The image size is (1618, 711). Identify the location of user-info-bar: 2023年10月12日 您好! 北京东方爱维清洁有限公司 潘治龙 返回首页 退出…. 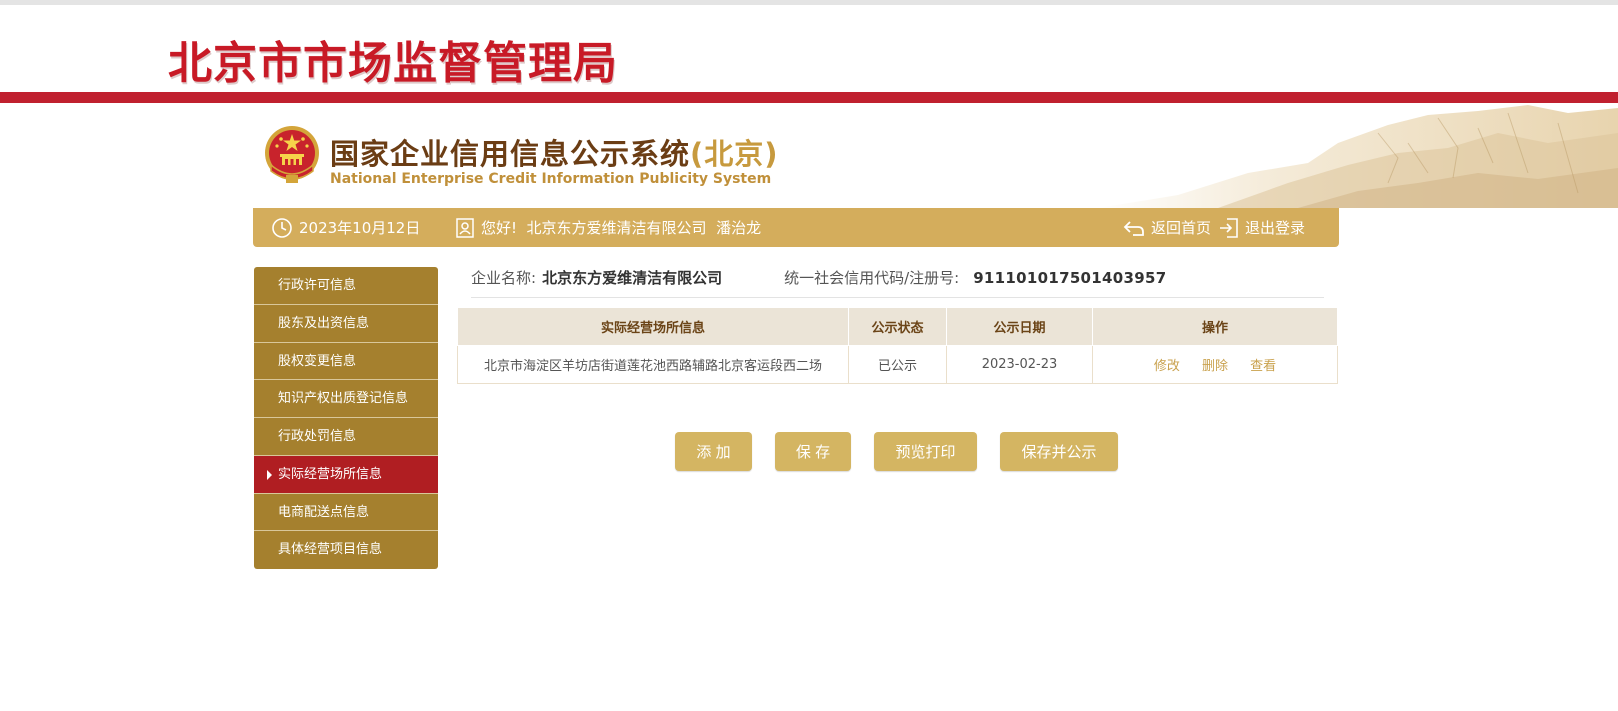
(796, 227).